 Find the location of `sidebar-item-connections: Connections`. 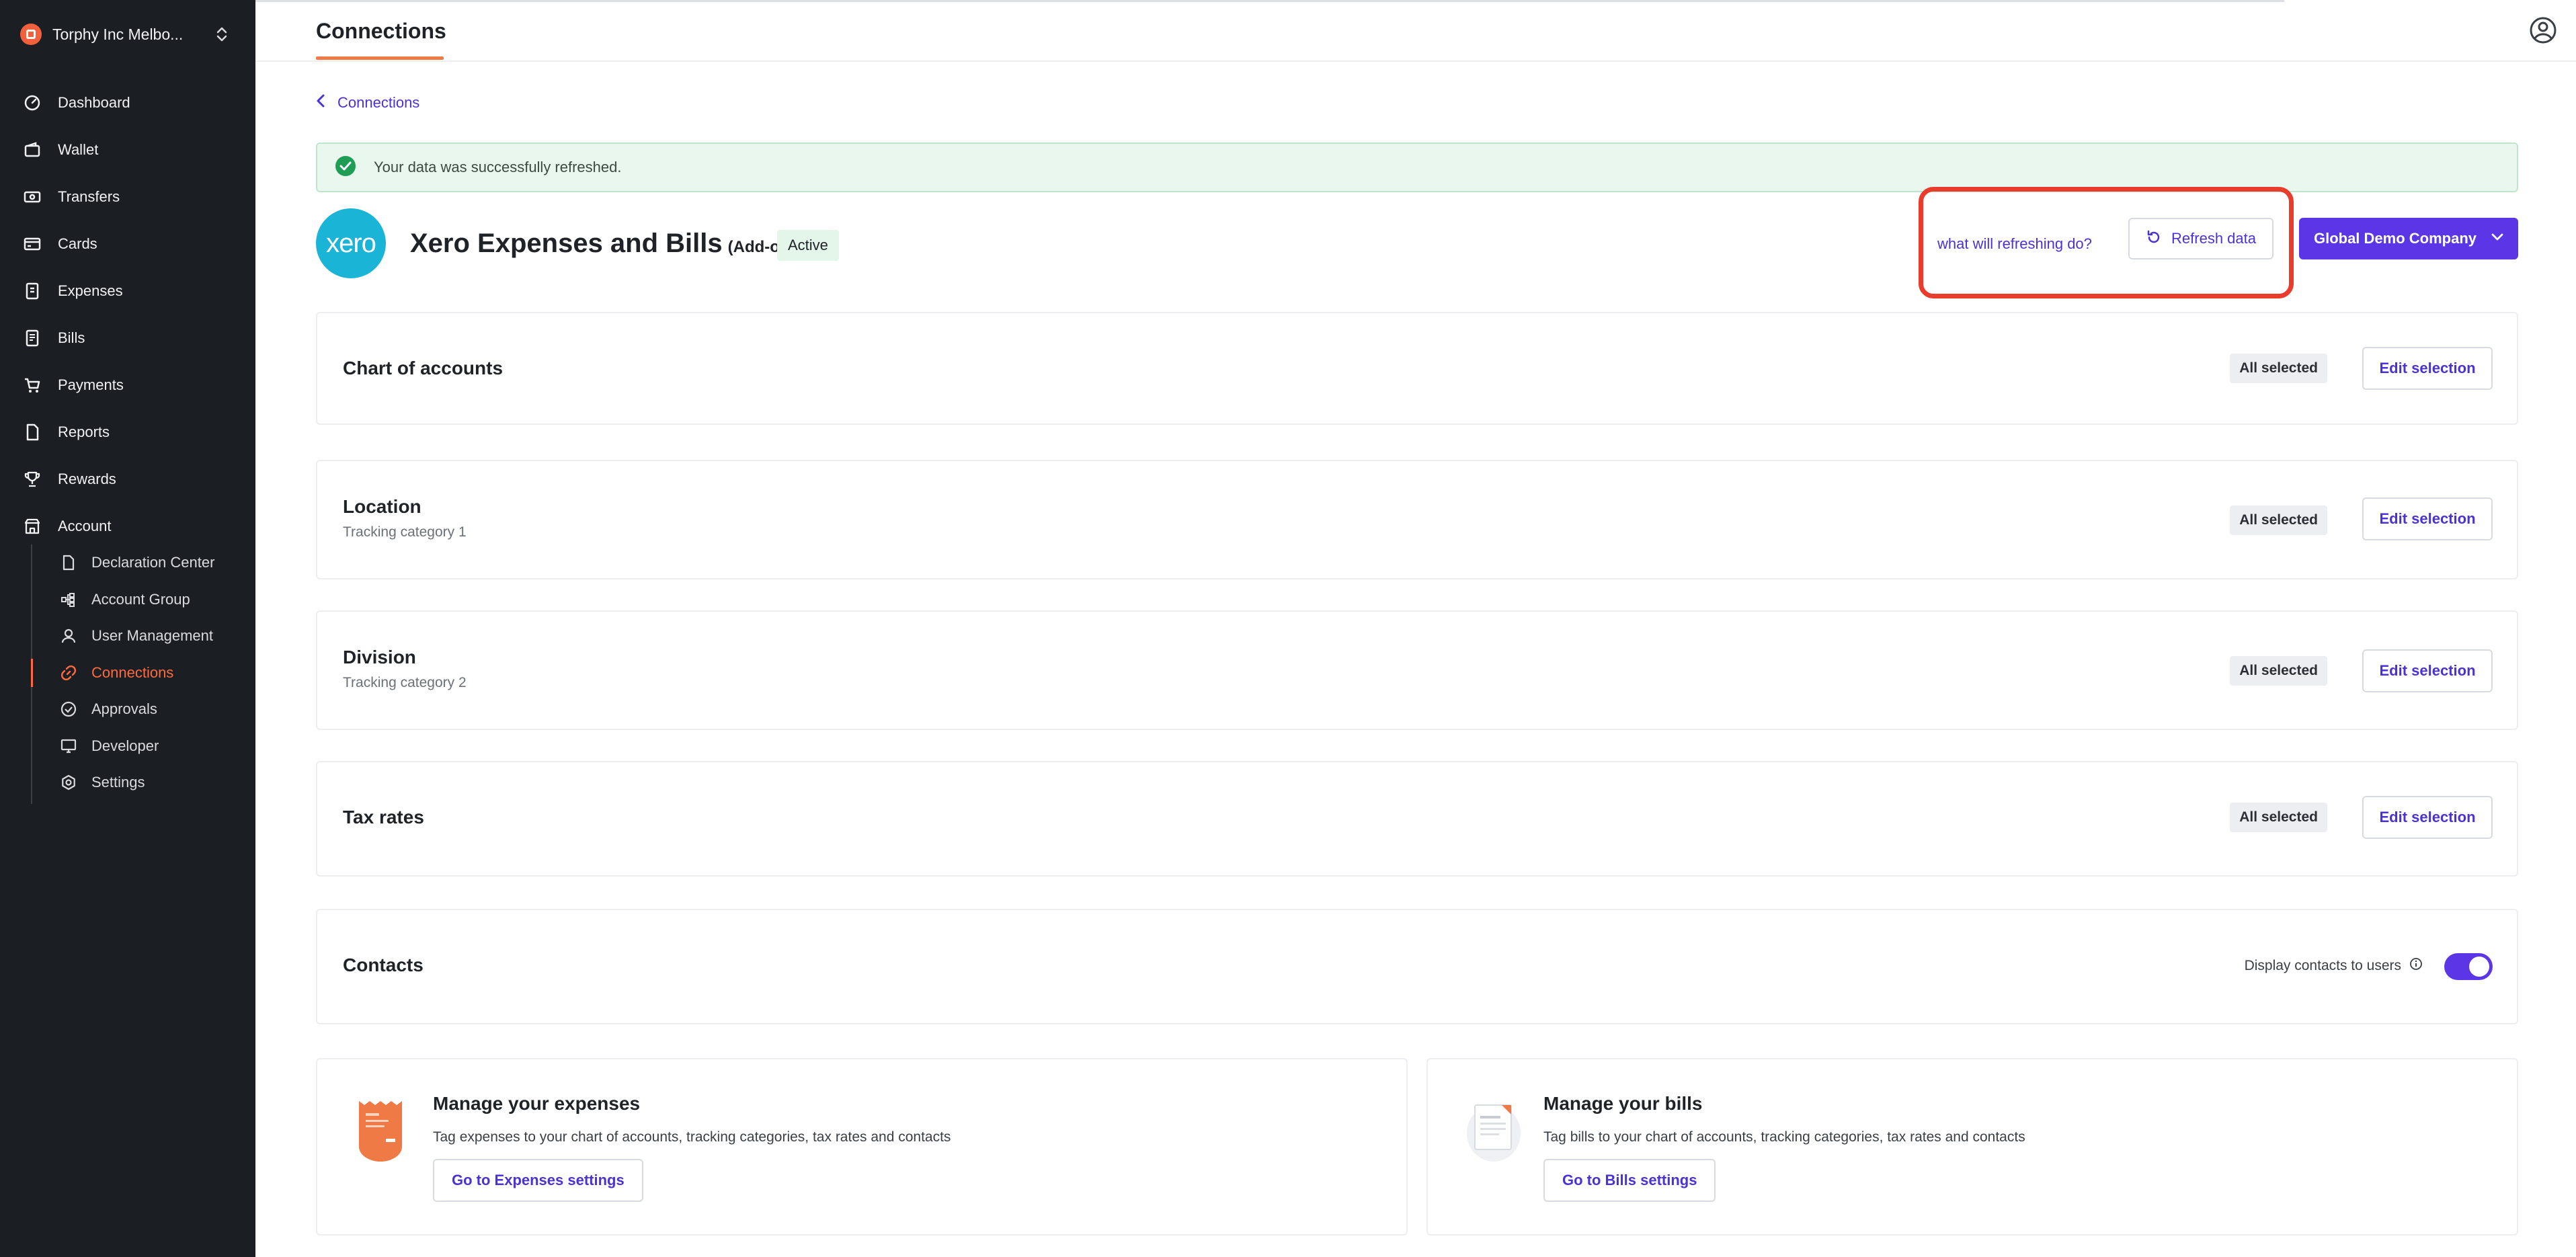

sidebar-item-connections: Connections is located at coordinates (143, 673).